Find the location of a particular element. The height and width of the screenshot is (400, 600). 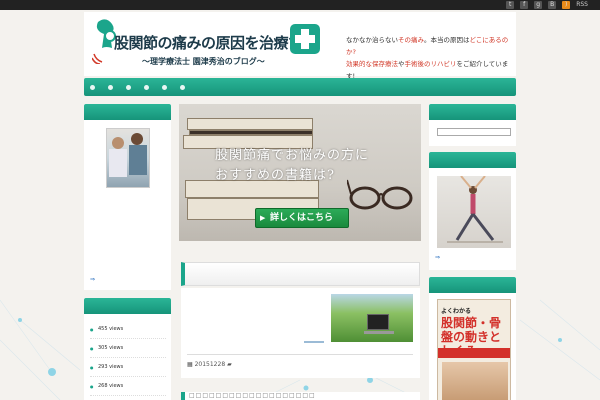

site-title: 股関節の痛みの原因を治療する is located at coordinates (216, 43).